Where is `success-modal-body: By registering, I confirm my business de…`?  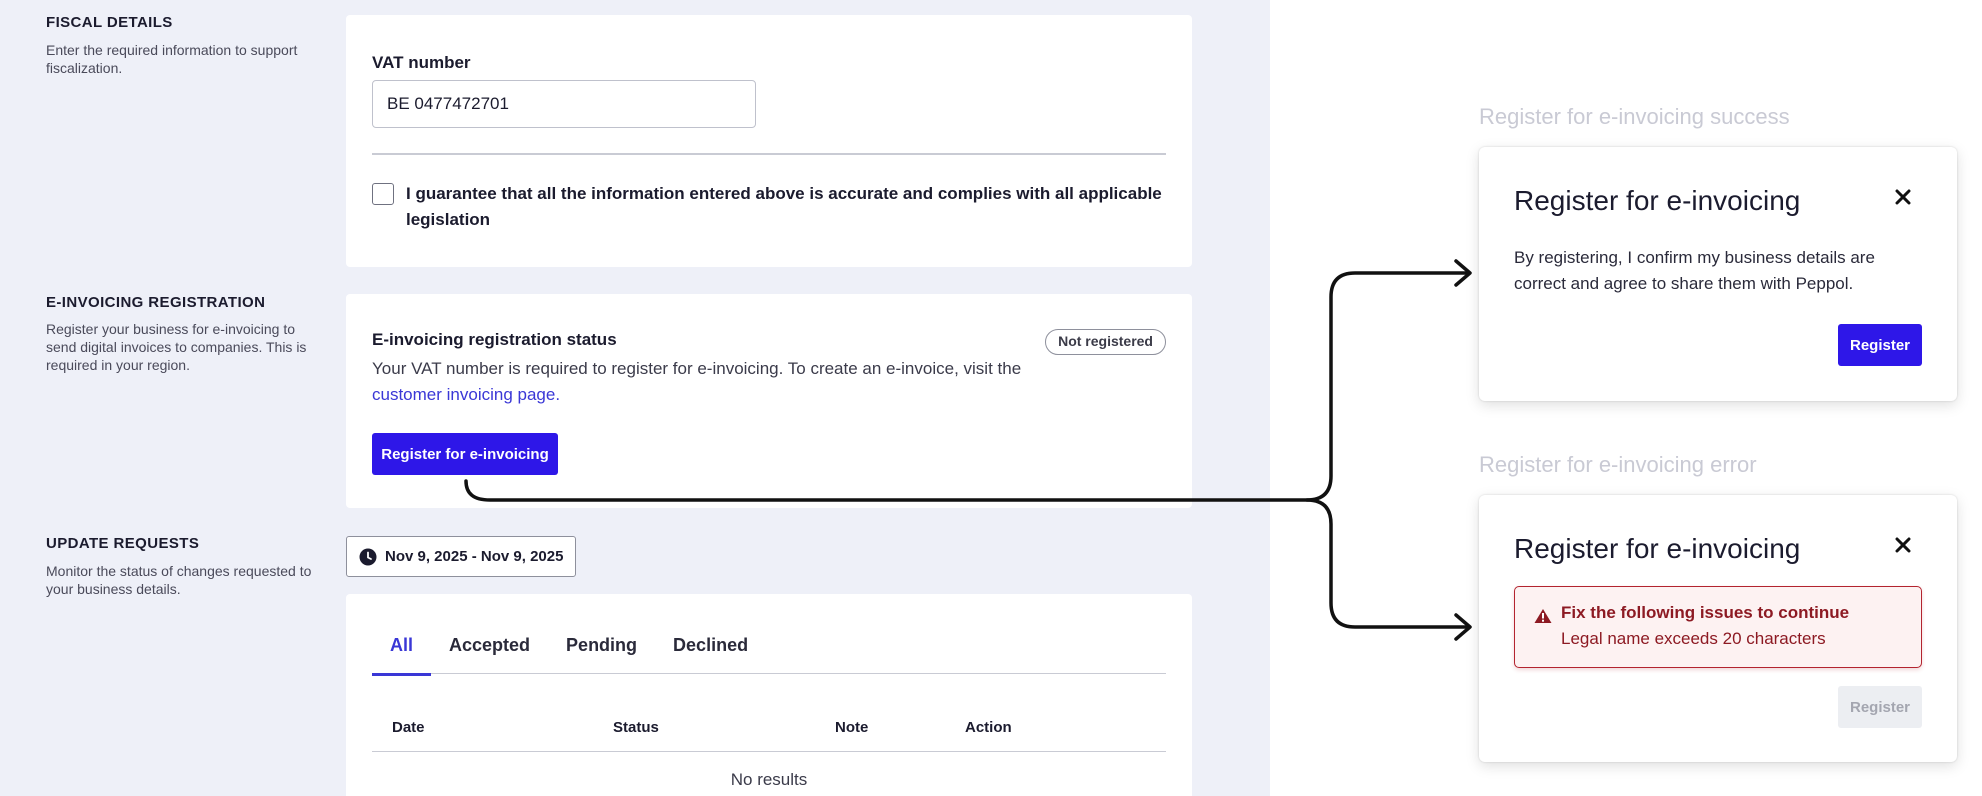
success-modal-body: By registering, I confirm my business de… is located at coordinates (1694, 270).